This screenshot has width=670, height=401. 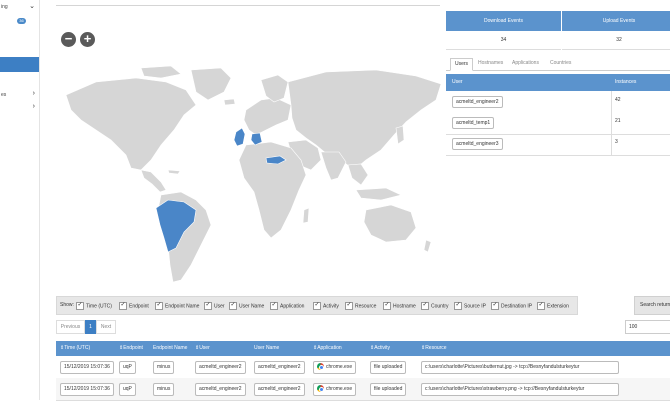 What do you see at coordinates (525, 63) in the screenshot?
I see `tab-applications: Applications` at bounding box center [525, 63].